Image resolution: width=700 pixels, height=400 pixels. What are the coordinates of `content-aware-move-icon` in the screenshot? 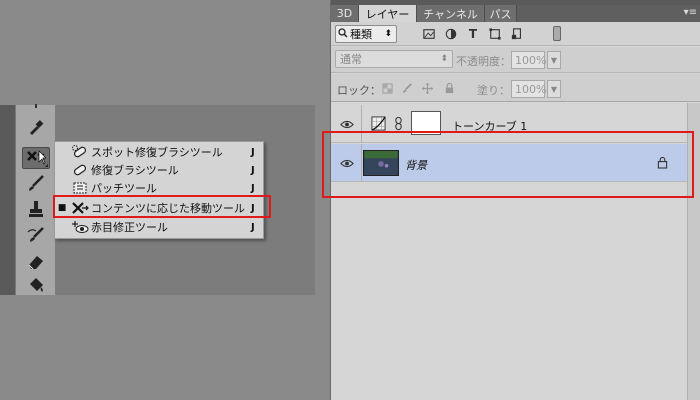 It's located at (36, 158).